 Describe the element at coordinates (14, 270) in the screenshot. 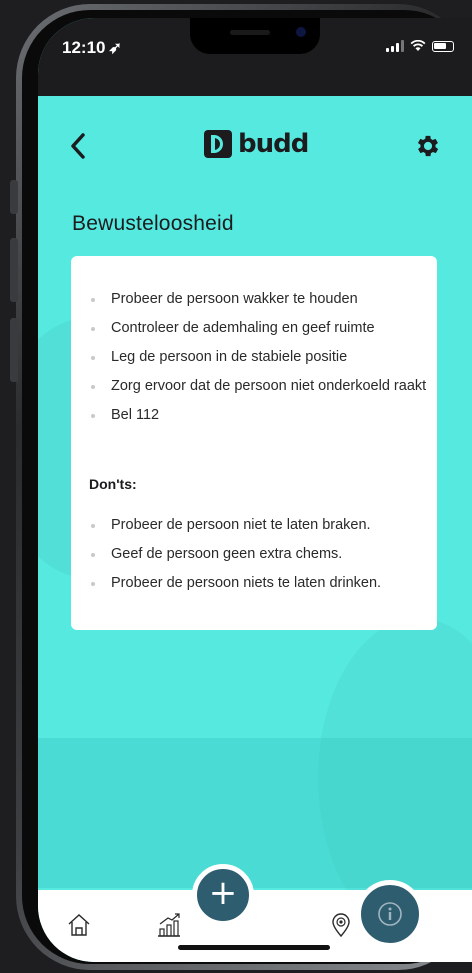

I see `volume-up-button` at that location.